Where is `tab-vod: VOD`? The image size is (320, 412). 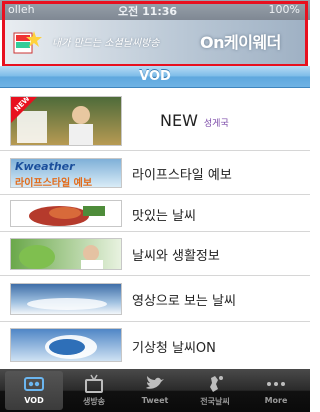
tab-vod: VOD is located at coordinates (34, 390).